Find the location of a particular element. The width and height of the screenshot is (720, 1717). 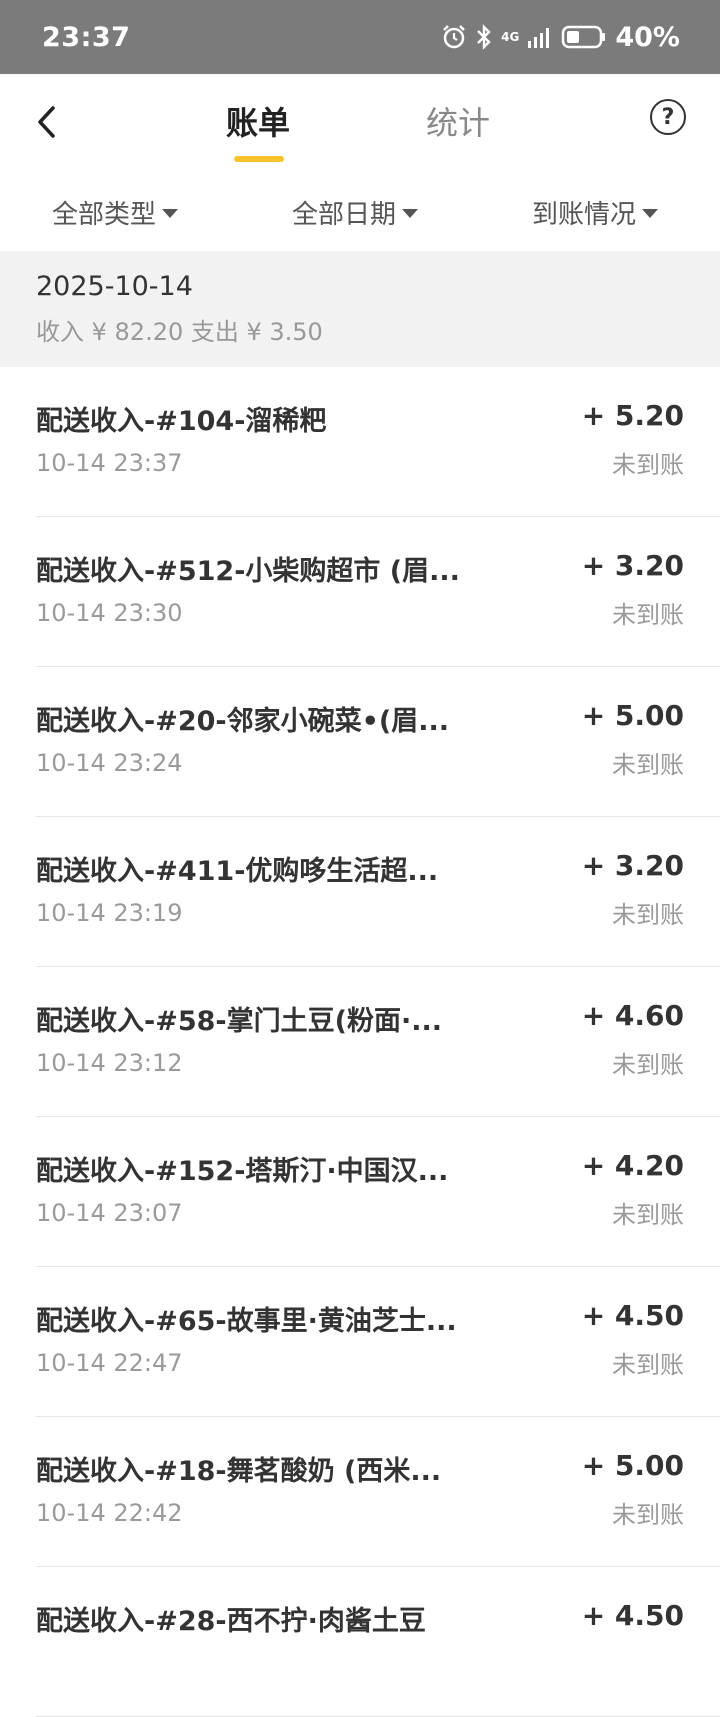

filter-type-label: 全部类型 is located at coordinates (104, 215).